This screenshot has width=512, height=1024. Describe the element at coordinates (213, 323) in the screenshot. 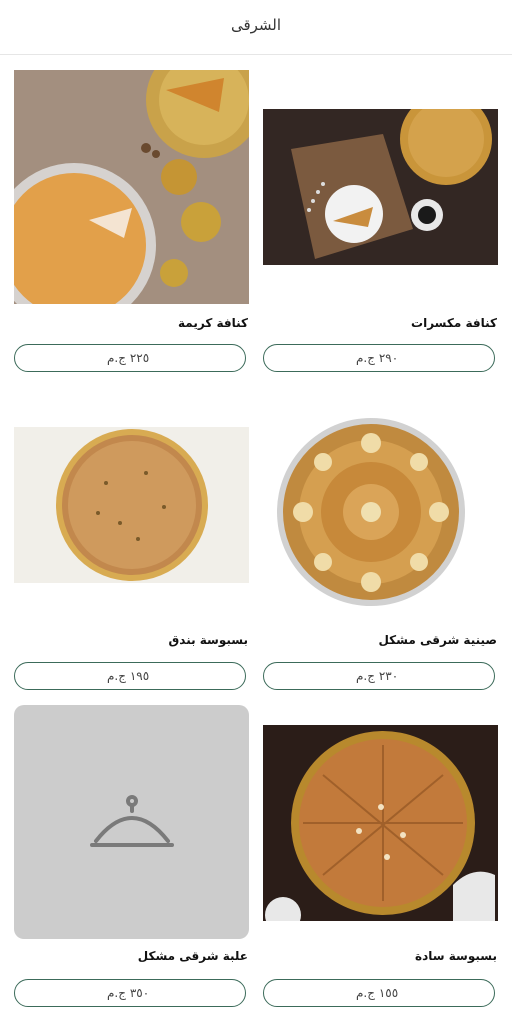

I see `product-name: كنافة كريمة` at that location.